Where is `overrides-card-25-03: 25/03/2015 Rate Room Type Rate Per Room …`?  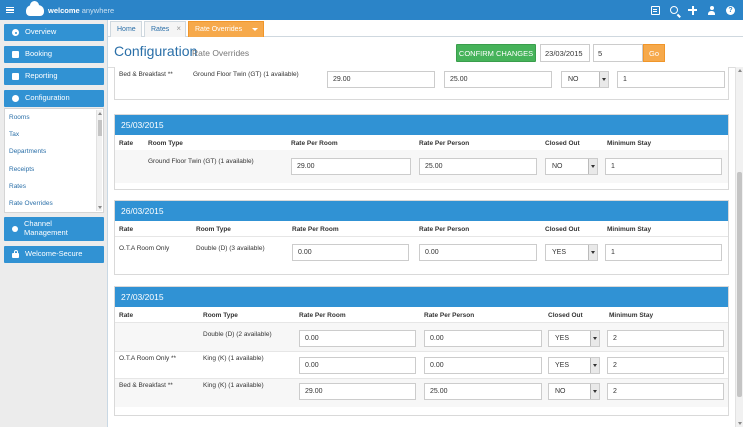 overrides-card-25-03: 25/03/2015 Rate Room Type Rate Per Room … is located at coordinates (421, 152).